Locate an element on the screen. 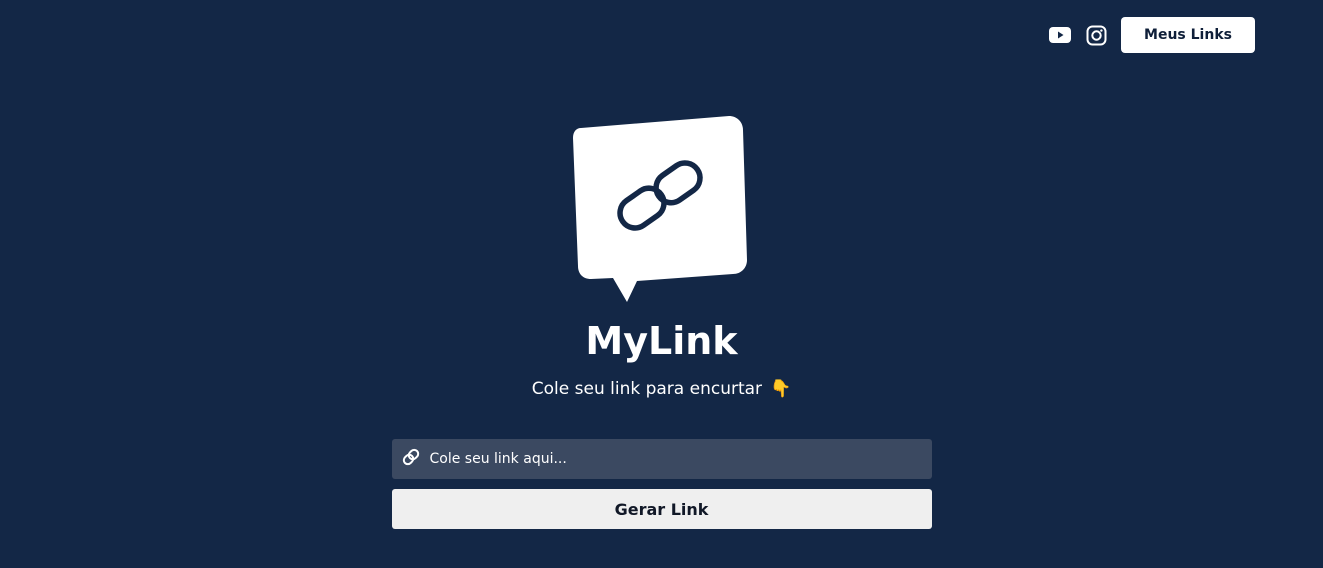 This screenshot has width=1323, height=568. app-title: MyLink is located at coordinates (661, 341).